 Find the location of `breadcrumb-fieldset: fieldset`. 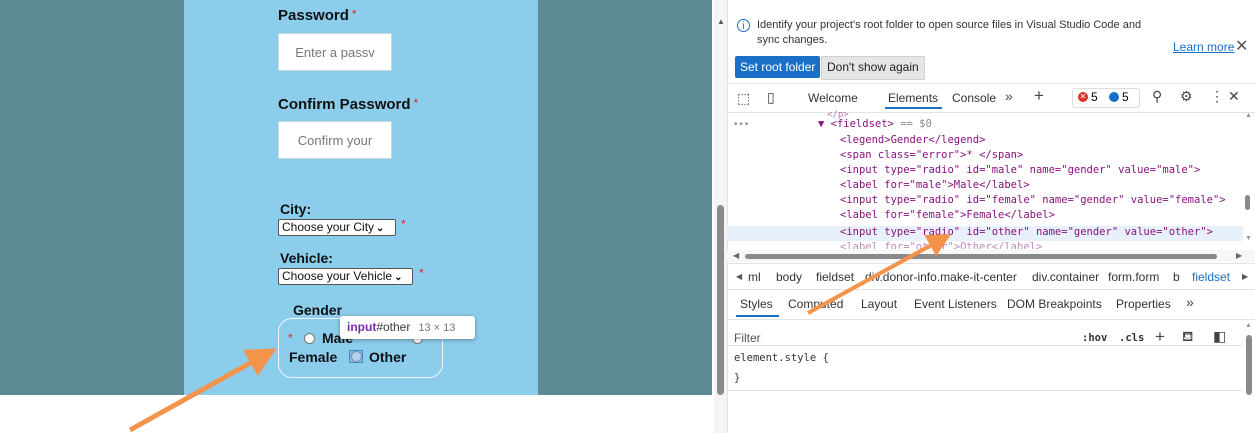

breadcrumb-fieldset: fieldset is located at coordinates (835, 277).